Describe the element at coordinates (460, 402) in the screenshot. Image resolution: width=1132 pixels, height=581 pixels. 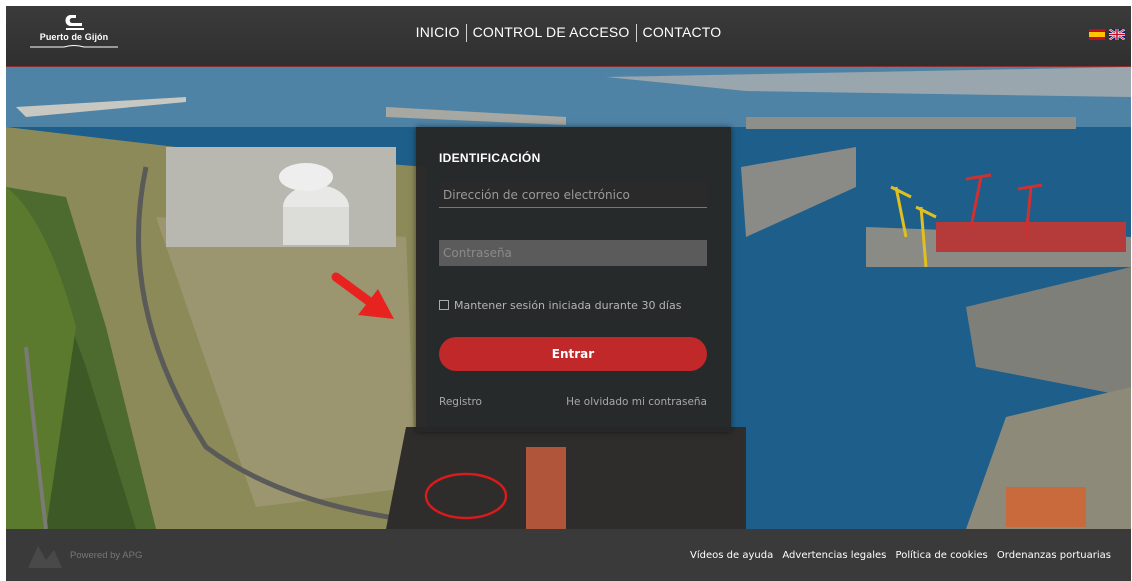
I see `register-link: Registro` at that location.